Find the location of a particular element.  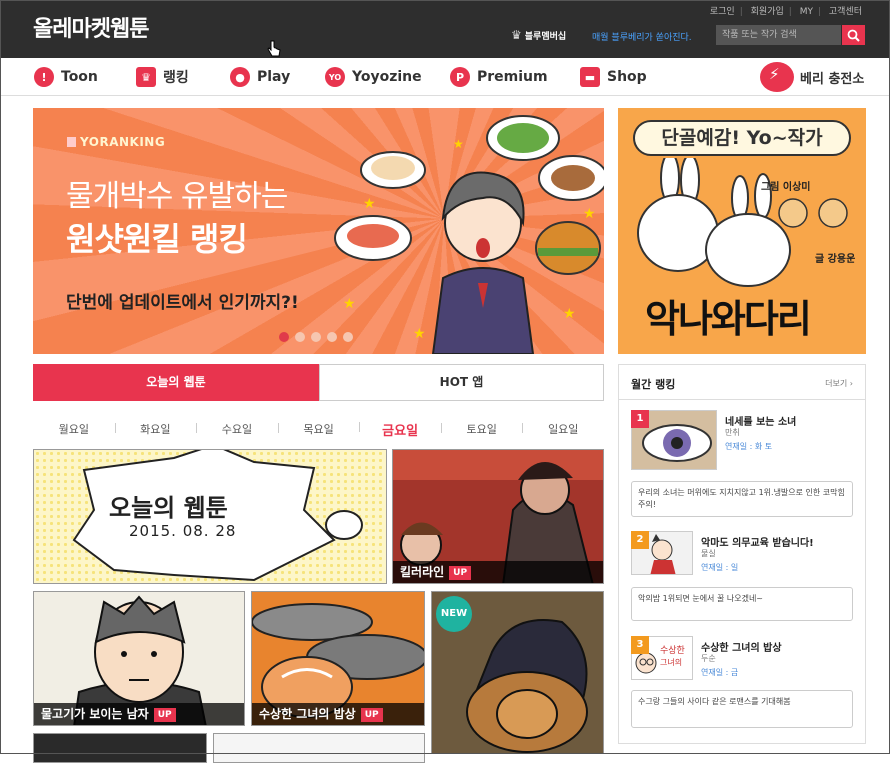

search-button is located at coordinates (853, 35).